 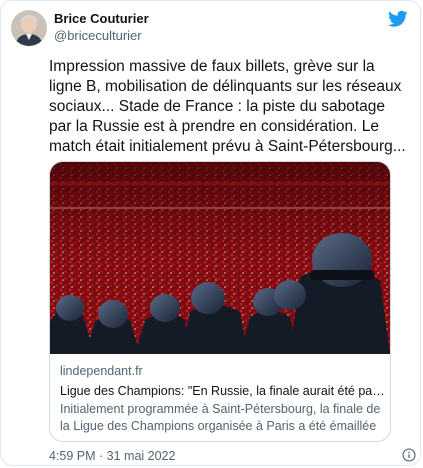 I want to click on info-icon, so click(x=409, y=455).